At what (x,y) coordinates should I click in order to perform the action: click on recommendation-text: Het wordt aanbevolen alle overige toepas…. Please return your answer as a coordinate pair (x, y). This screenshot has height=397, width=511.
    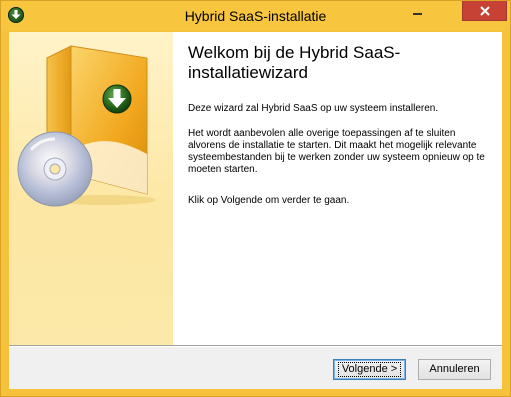
    Looking at the image, I should click on (336, 151).